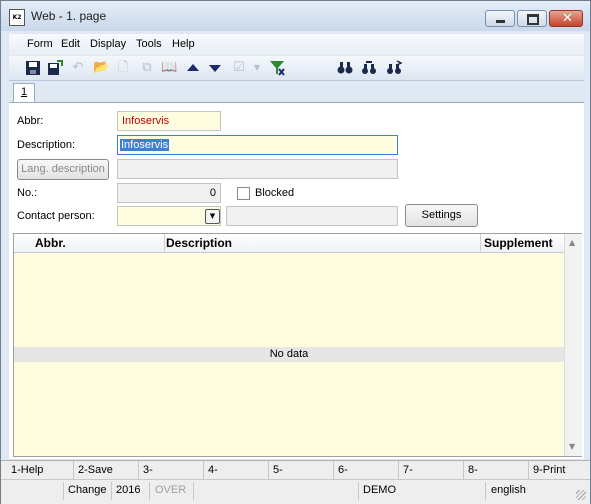  Describe the element at coordinates (55, 68) in the screenshot. I see `save-as-icon` at that location.